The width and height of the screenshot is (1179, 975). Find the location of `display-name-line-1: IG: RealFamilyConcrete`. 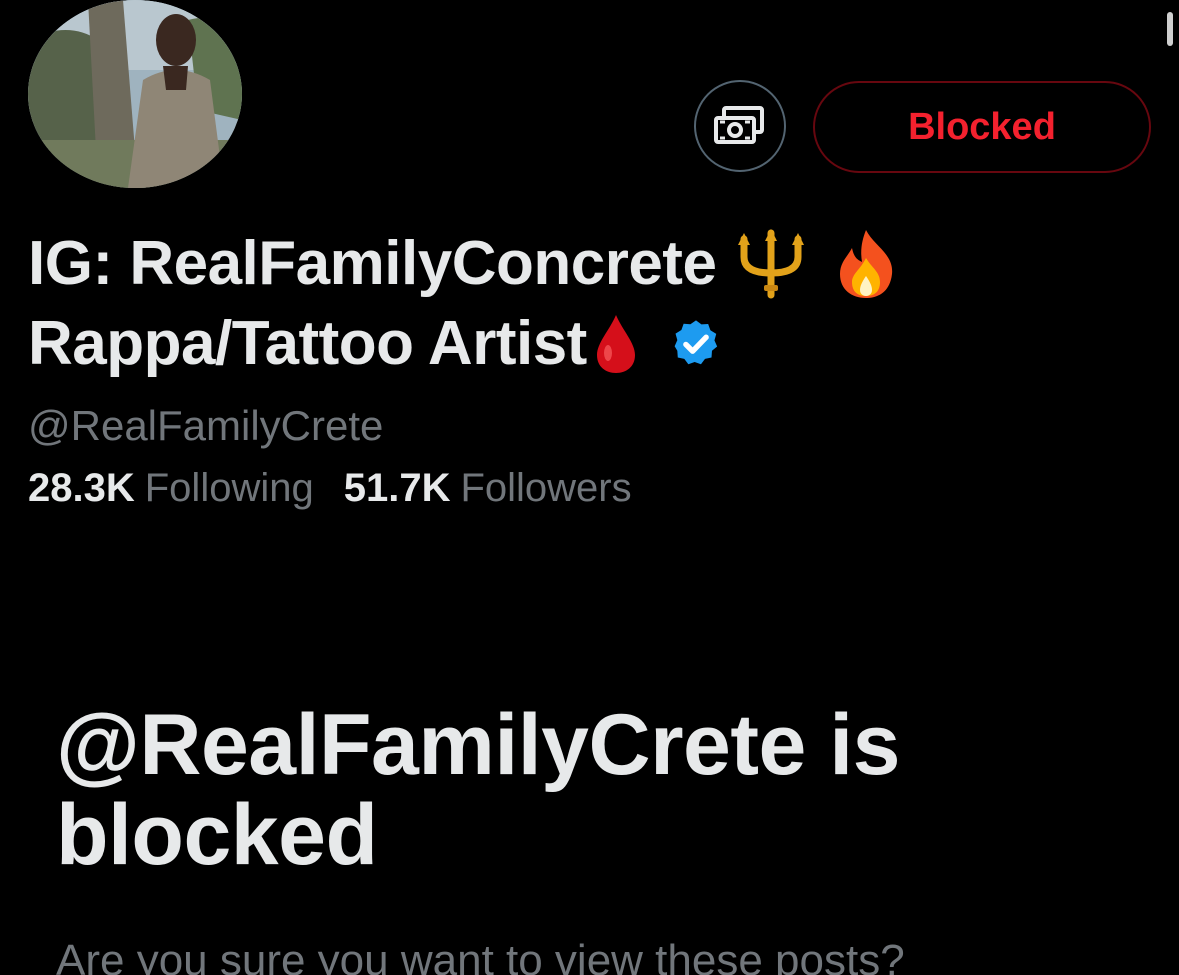

display-name-line-1: IG: RealFamilyConcrete is located at coordinates (588, 264).